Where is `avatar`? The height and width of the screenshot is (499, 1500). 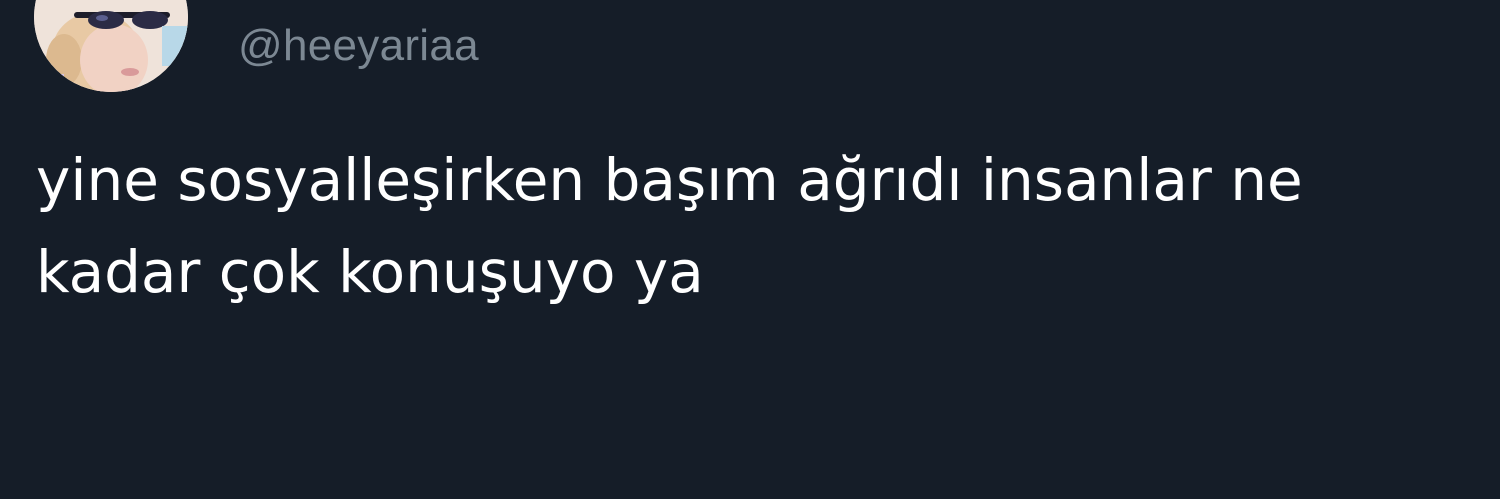 avatar is located at coordinates (111, 46).